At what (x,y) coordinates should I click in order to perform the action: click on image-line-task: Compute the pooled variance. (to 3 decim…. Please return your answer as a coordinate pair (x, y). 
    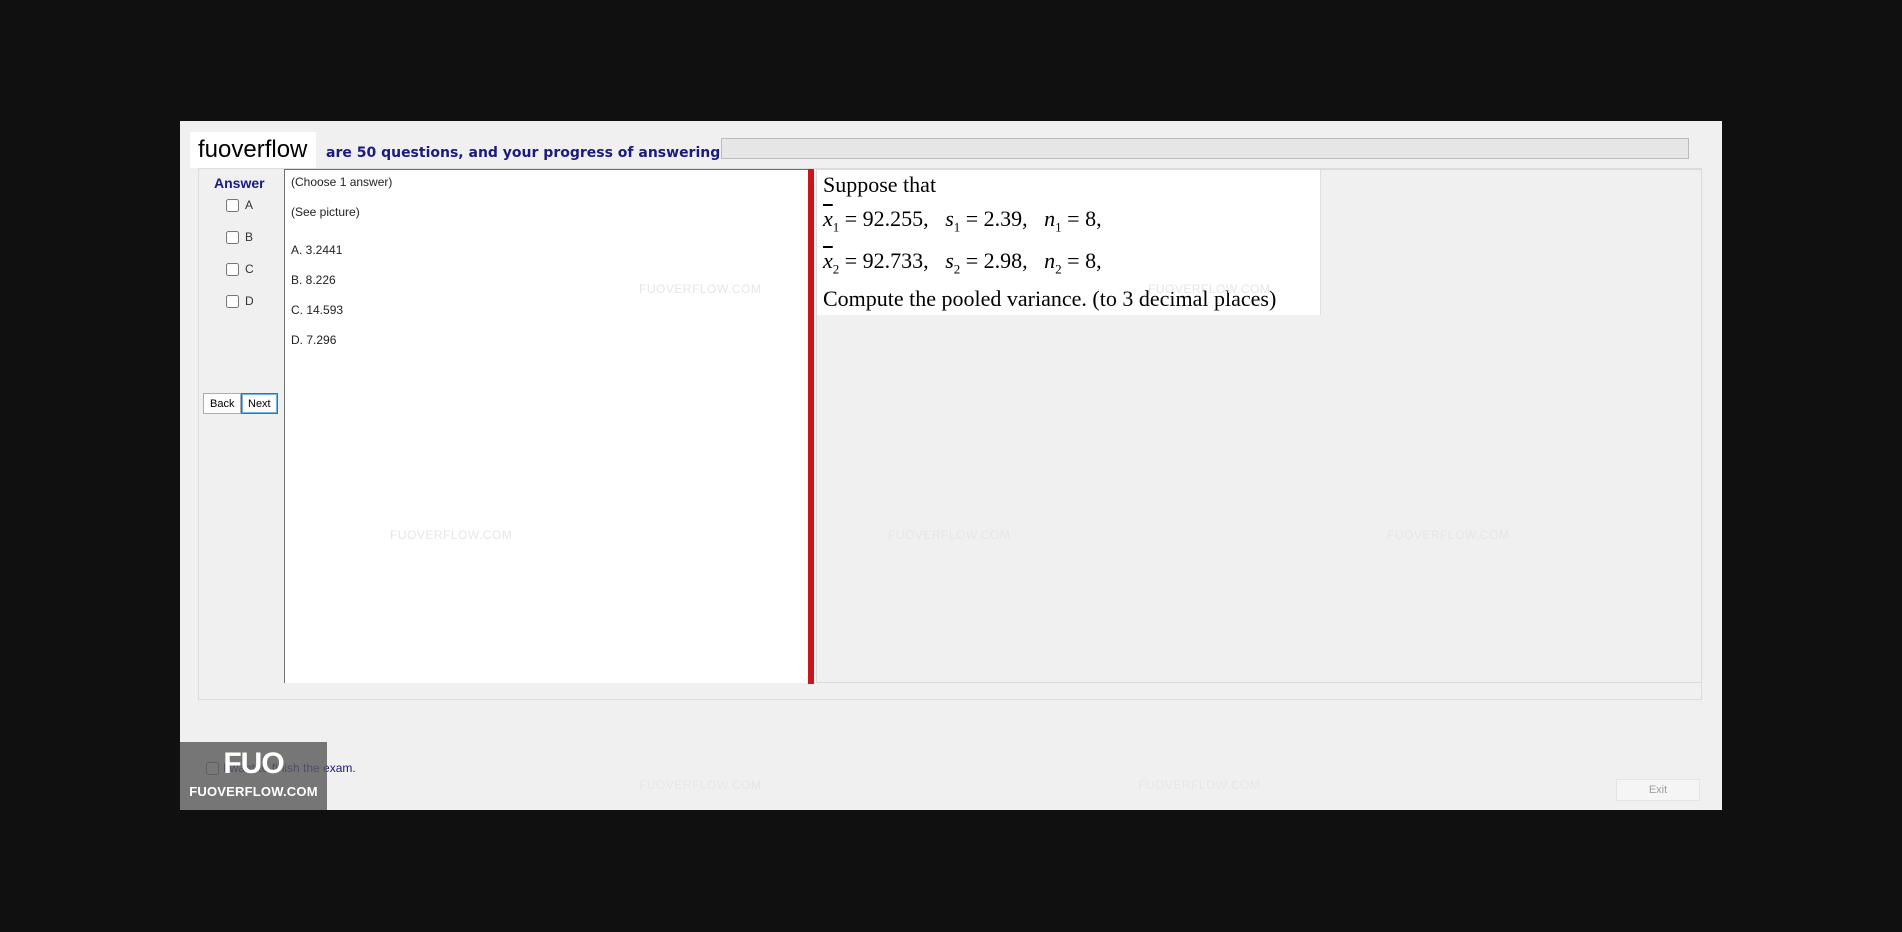
    Looking at the image, I should click on (1050, 298).